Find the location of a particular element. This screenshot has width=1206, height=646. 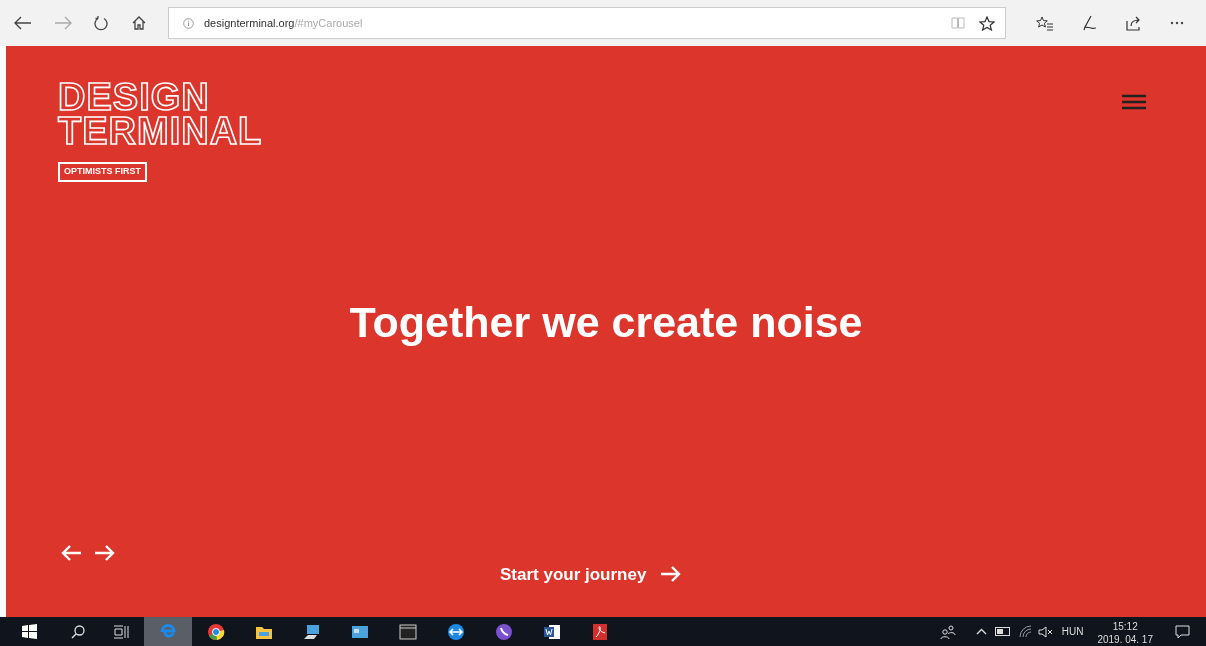

pdf-icon is located at coordinates (600, 631).